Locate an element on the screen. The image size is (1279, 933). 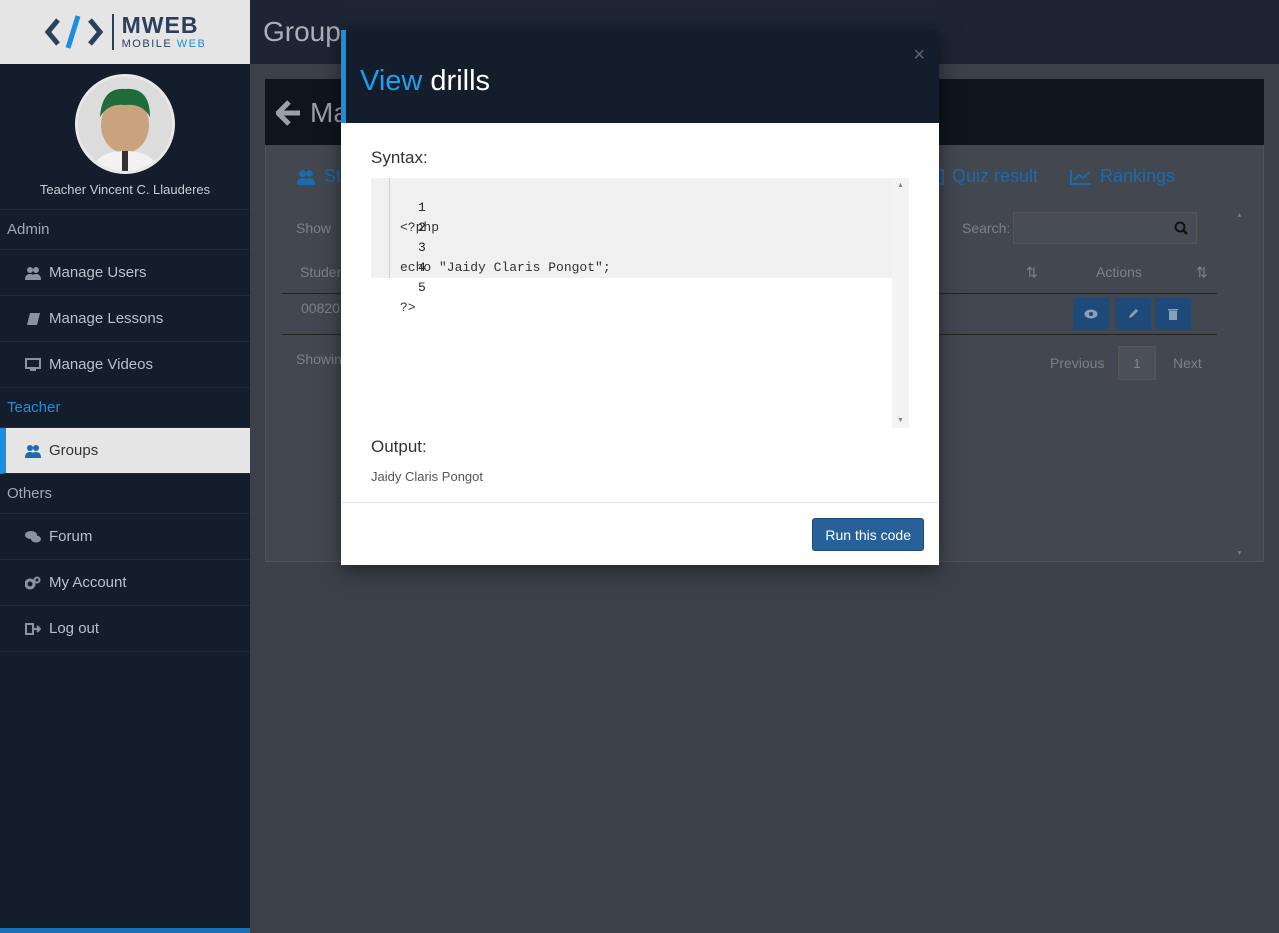
logo-subtitle-mobile: MOBILE is located at coordinates (147, 44).